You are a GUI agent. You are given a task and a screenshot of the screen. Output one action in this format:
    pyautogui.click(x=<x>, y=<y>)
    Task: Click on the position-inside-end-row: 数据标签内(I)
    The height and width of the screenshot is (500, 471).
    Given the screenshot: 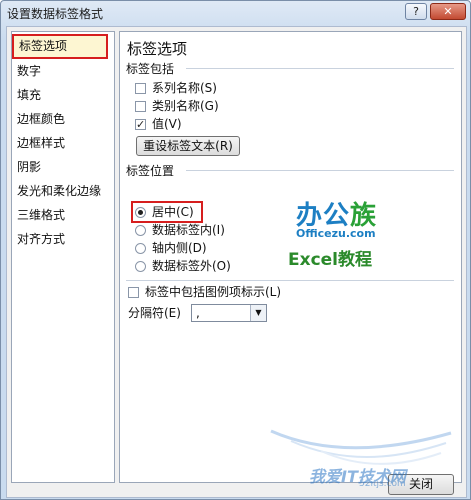 What is the action you would take?
    pyautogui.click(x=180, y=230)
    